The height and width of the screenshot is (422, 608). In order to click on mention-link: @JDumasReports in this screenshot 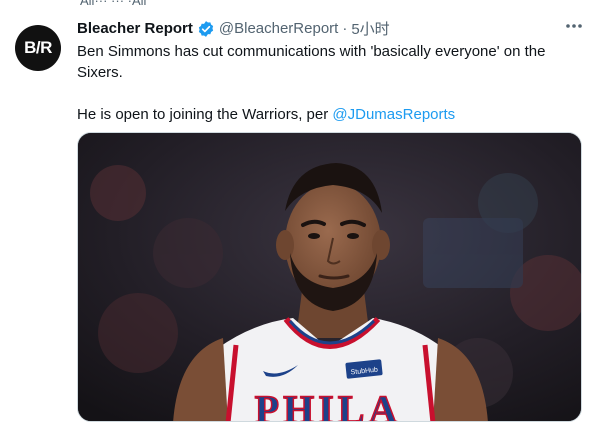, I will do `click(393, 114)`.